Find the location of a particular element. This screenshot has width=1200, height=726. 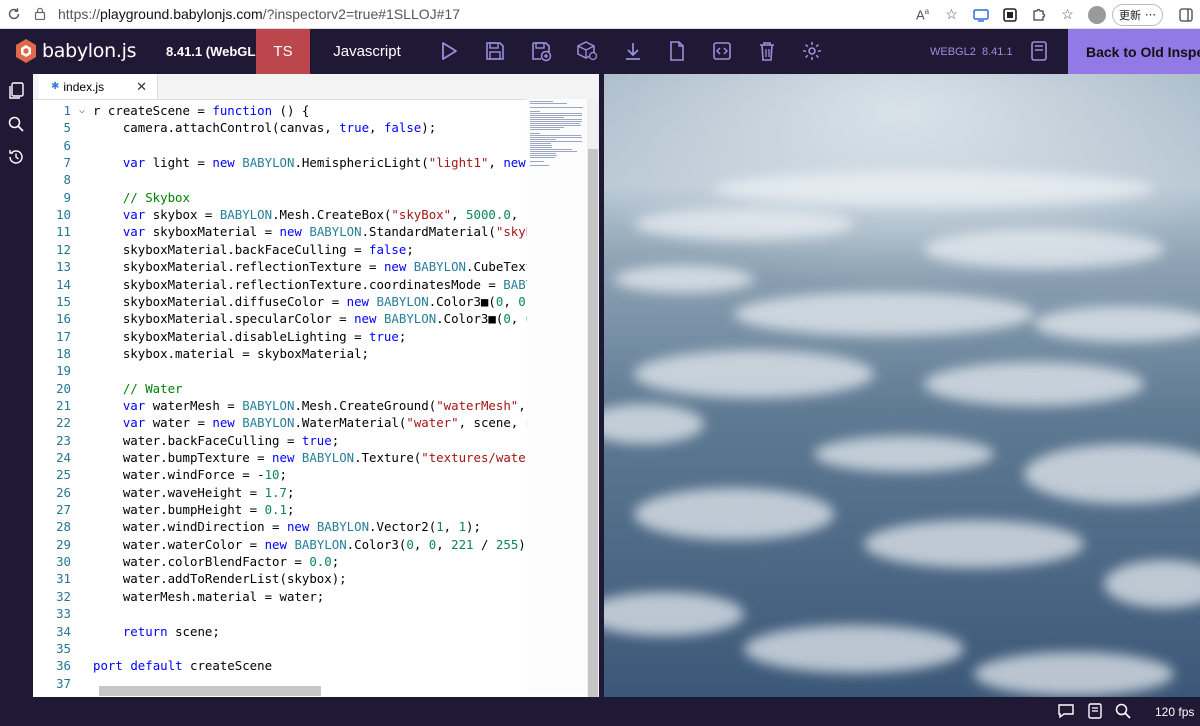

extension-square-icon is located at coordinates (1009, 14).